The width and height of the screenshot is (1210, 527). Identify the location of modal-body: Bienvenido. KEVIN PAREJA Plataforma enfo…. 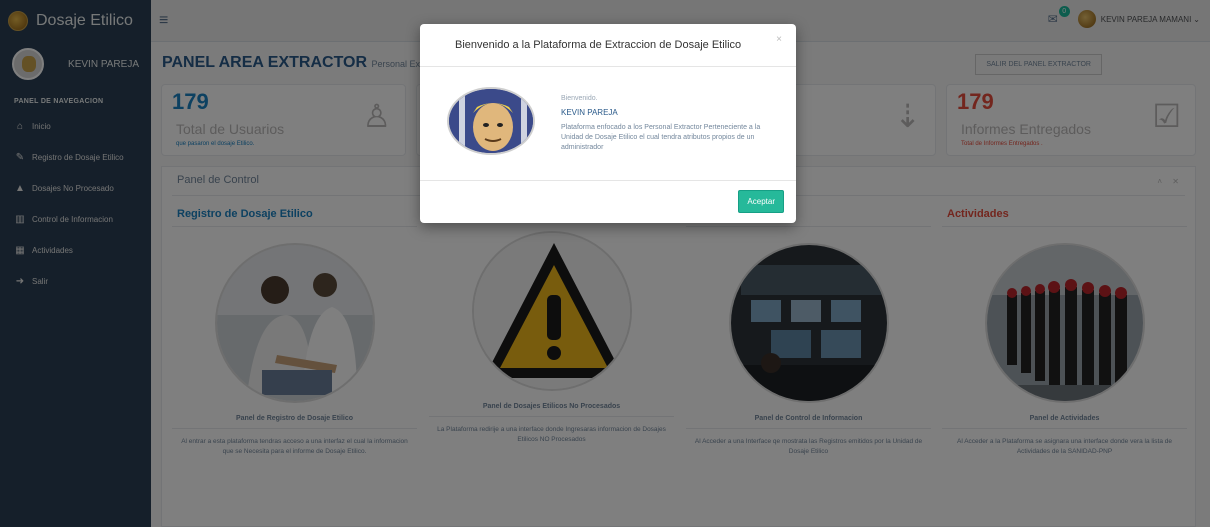
(608, 124).